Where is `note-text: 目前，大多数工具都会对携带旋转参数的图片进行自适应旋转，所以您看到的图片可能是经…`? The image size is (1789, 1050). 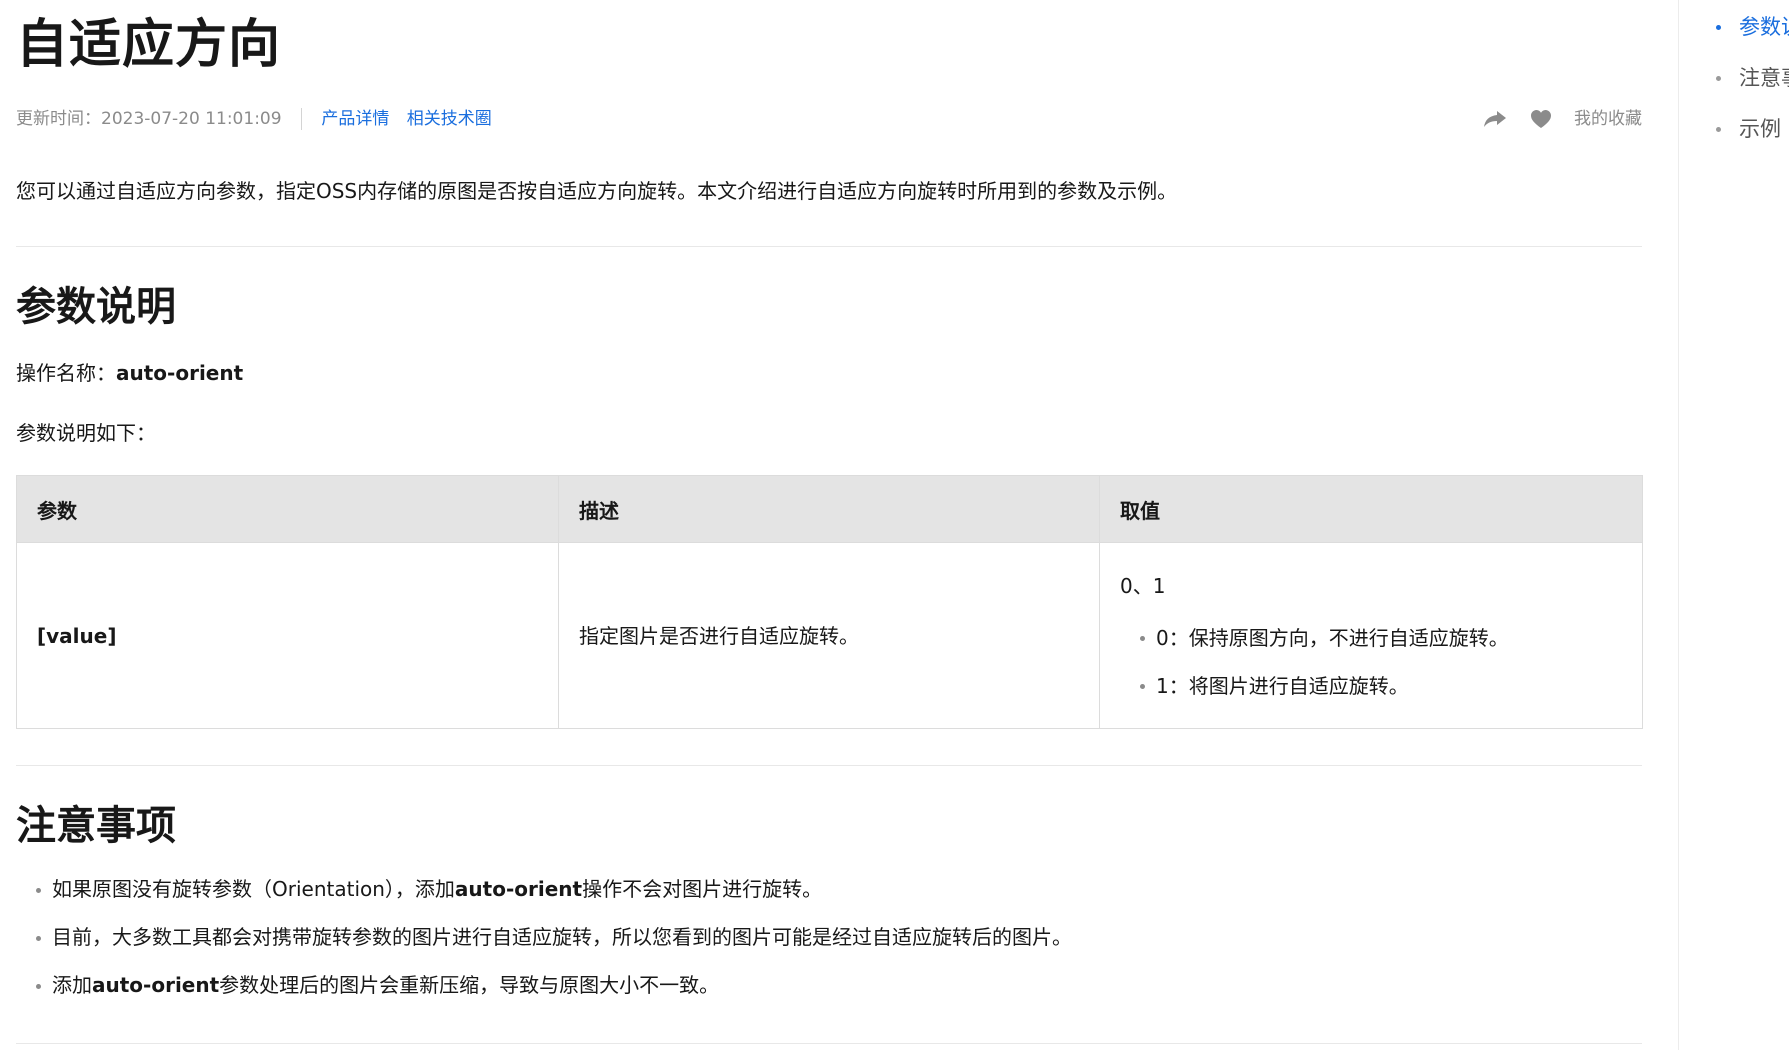 note-text: 目前，大多数工具都会对携带旋转参数的图片进行自适应旋转，所以您看到的图片可能是经… is located at coordinates (562, 937).